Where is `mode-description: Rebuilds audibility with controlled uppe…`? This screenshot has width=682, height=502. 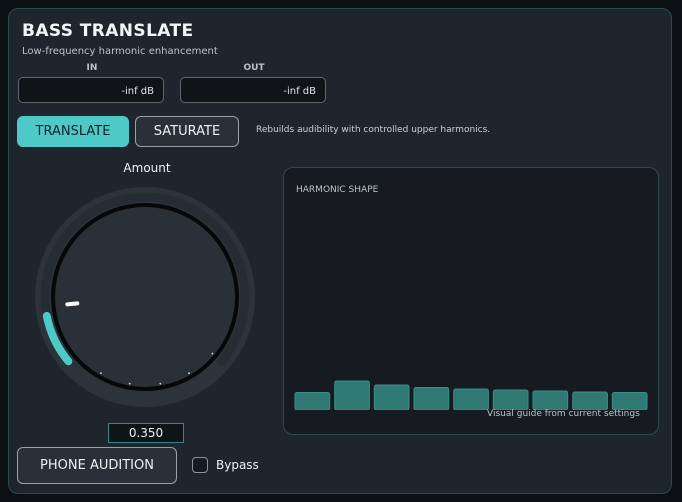 mode-description: Rebuilds audibility with controlled uppe… is located at coordinates (373, 130).